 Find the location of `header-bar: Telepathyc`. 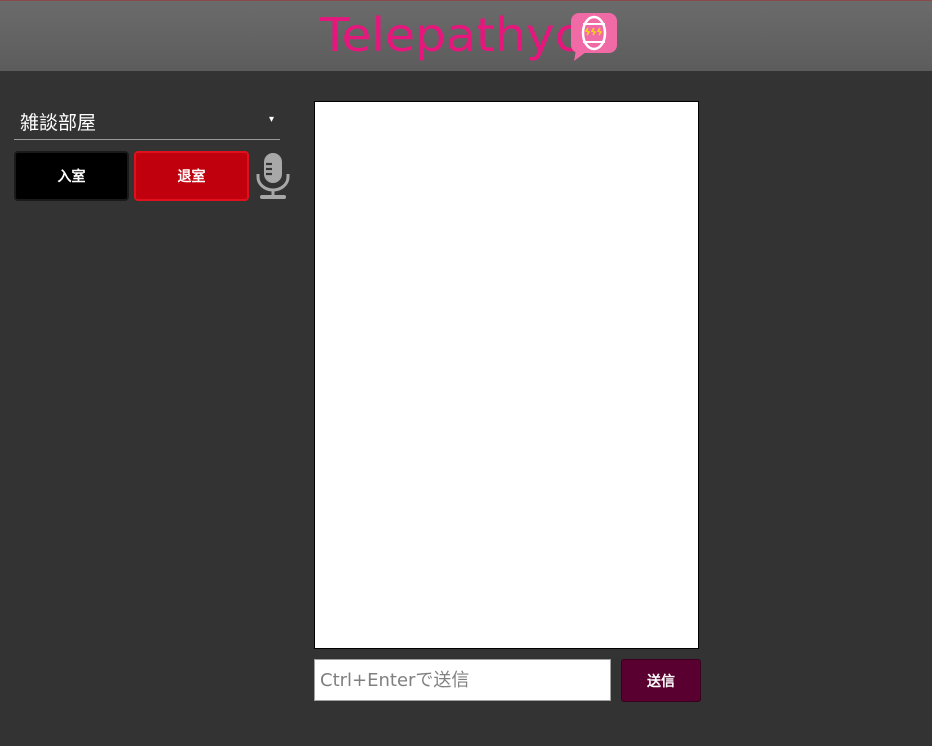

header-bar: Telepathyc is located at coordinates (466, 35).